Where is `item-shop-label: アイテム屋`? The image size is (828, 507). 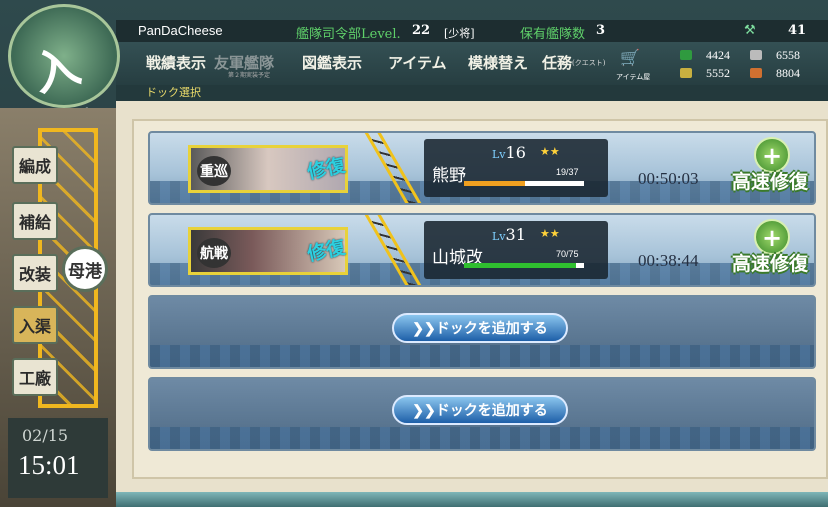
item-shop-label: アイテム屋 is located at coordinates (633, 77).